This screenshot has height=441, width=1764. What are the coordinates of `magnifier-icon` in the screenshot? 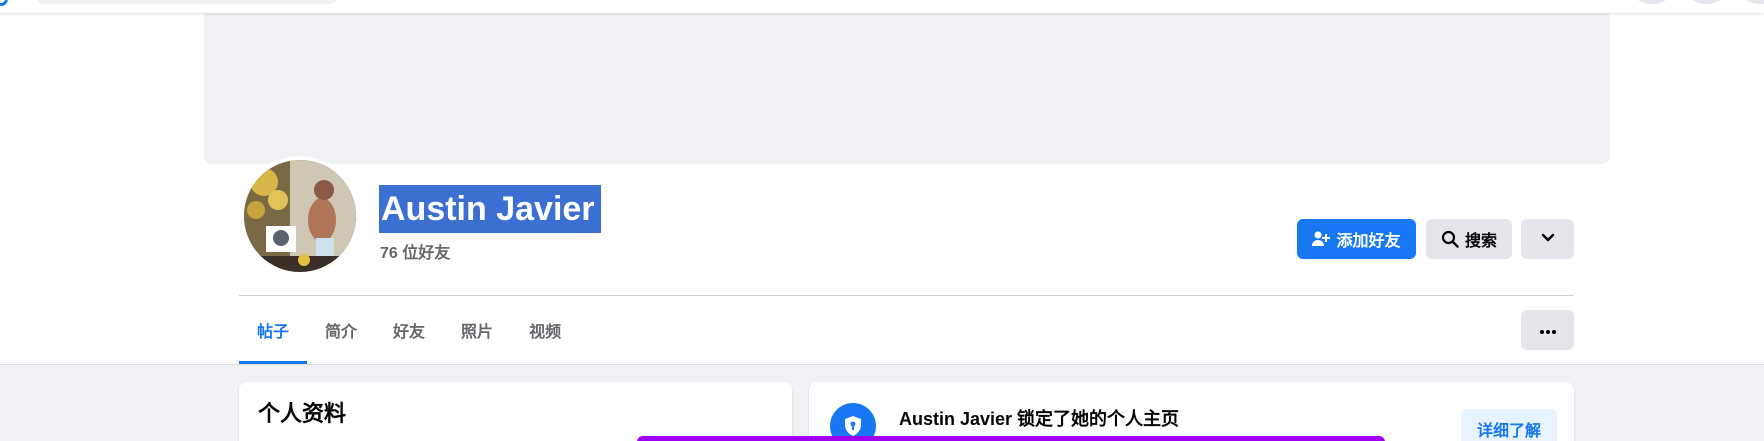 It's located at (1450, 239).